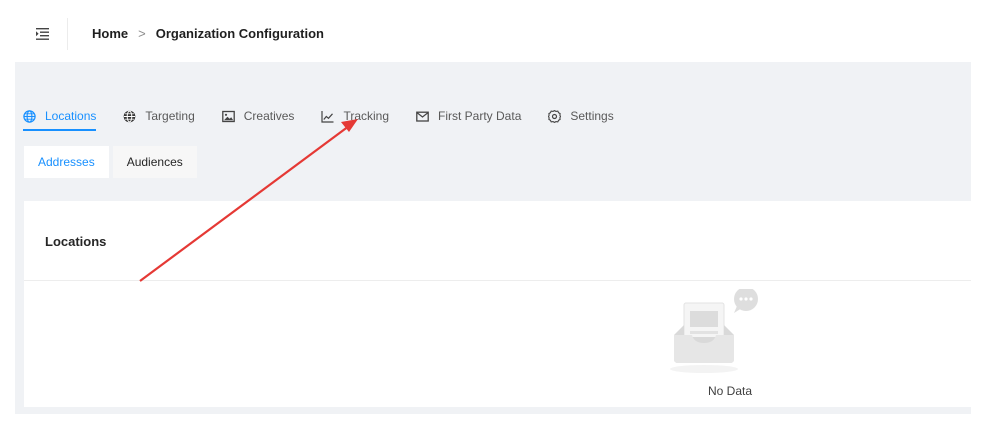  I want to click on mail-icon, so click(422, 116).